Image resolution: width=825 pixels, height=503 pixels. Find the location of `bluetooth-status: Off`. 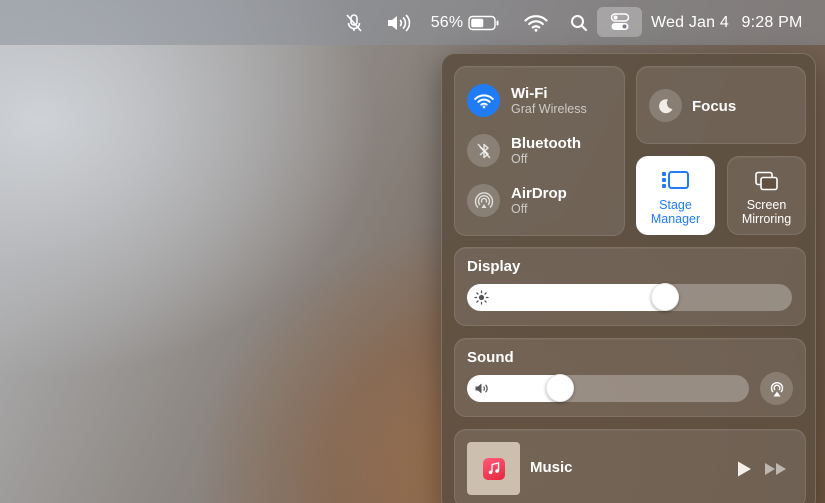

bluetooth-status: Off is located at coordinates (519, 158).